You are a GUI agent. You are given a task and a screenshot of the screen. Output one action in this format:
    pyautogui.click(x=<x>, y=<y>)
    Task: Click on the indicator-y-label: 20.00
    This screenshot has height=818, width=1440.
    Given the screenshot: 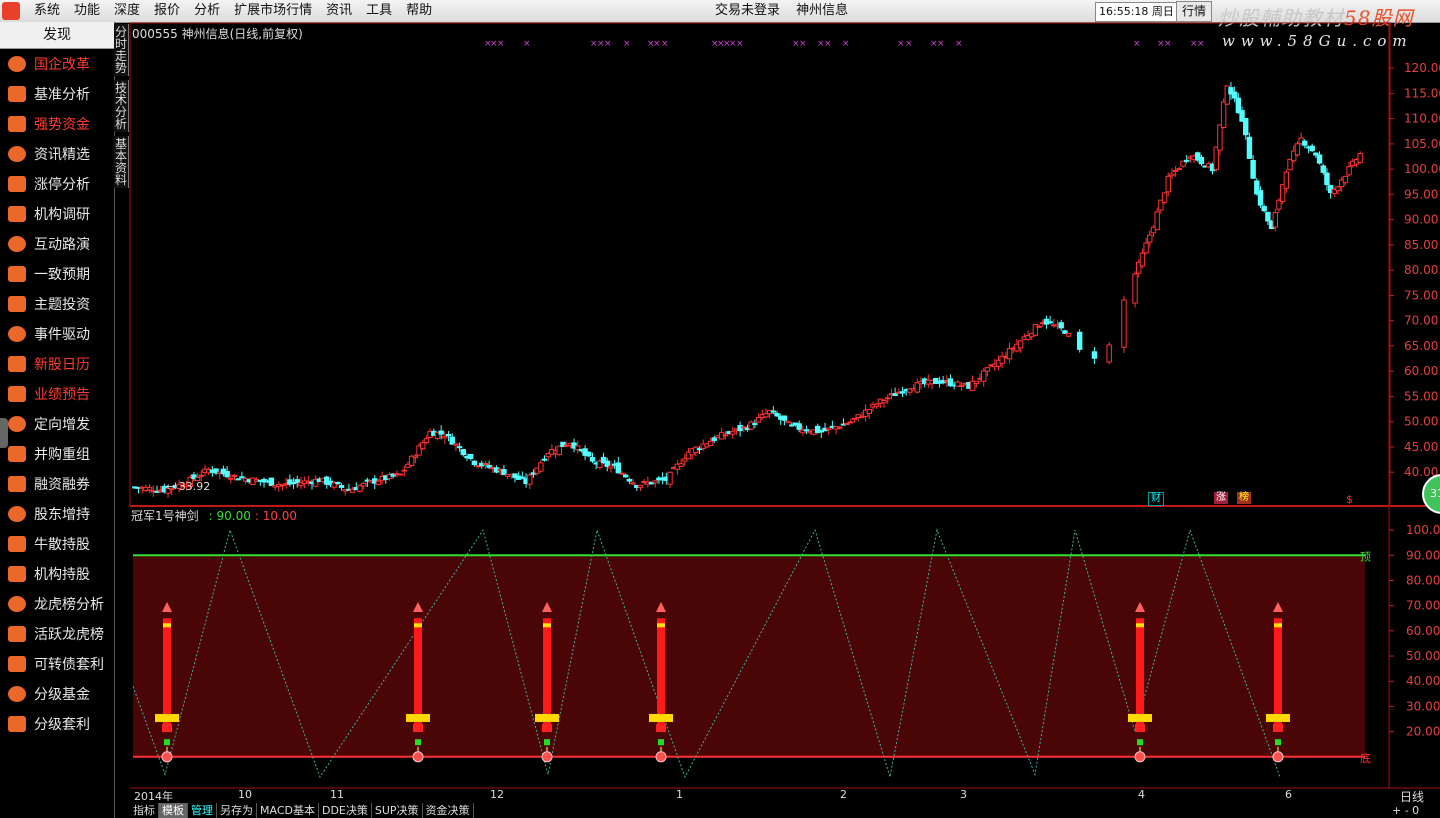 What is the action you would take?
    pyautogui.click(x=1423, y=732)
    